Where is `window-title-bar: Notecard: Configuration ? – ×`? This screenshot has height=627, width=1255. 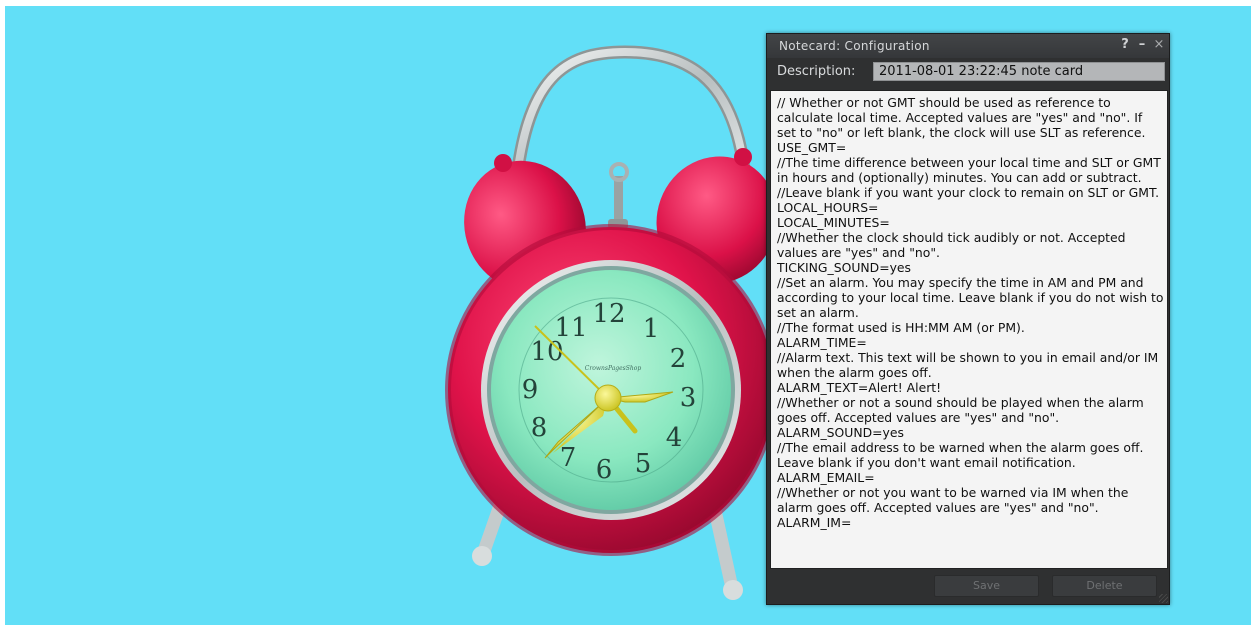
window-title-bar: Notecard: Configuration ? – × is located at coordinates (968, 46).